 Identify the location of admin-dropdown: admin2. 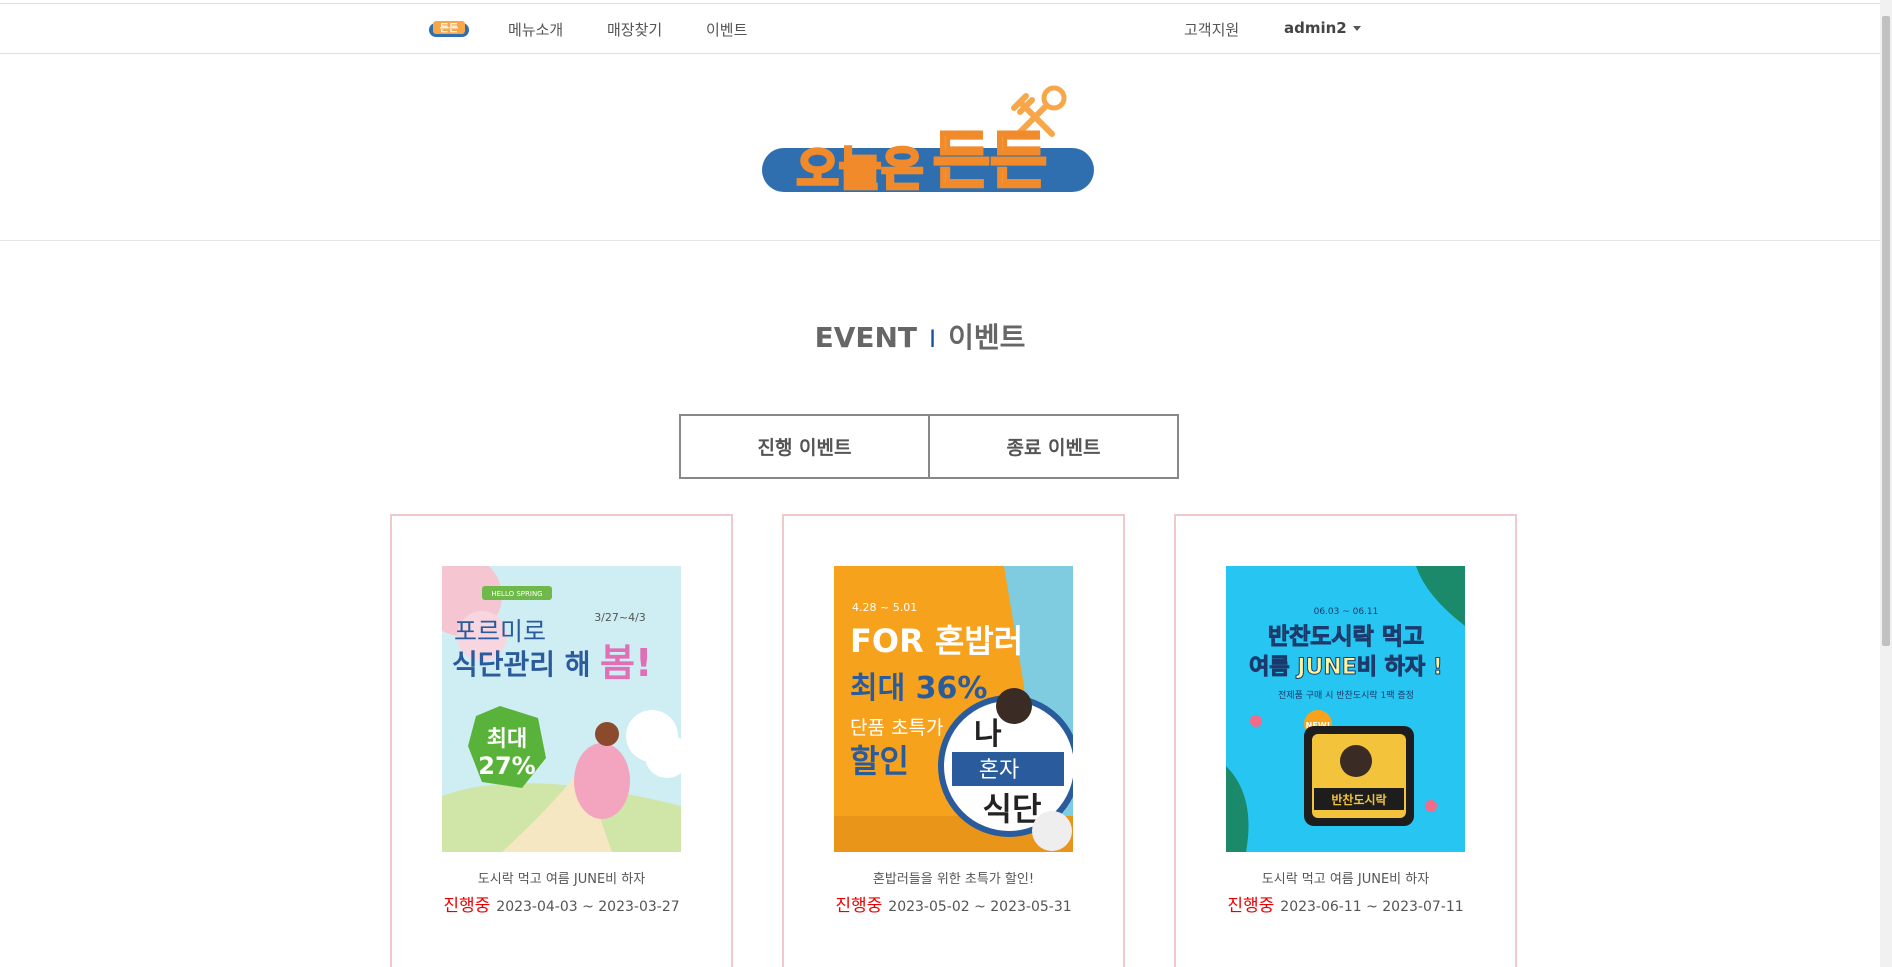
(1322, 28).